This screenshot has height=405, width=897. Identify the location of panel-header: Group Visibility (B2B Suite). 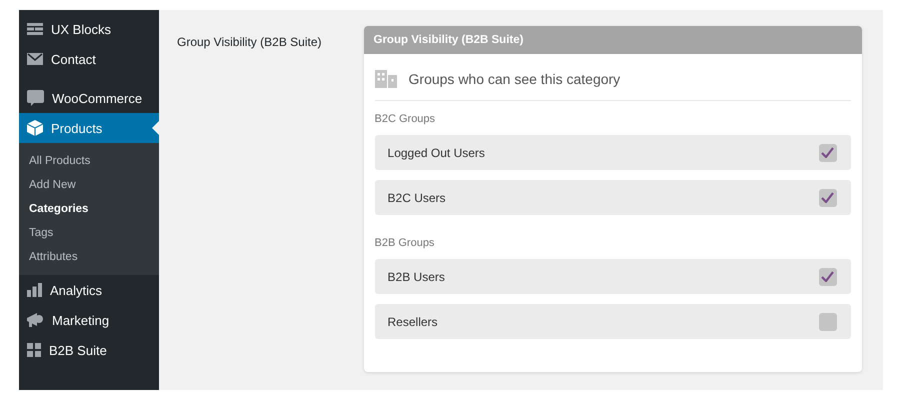
(613, 40).